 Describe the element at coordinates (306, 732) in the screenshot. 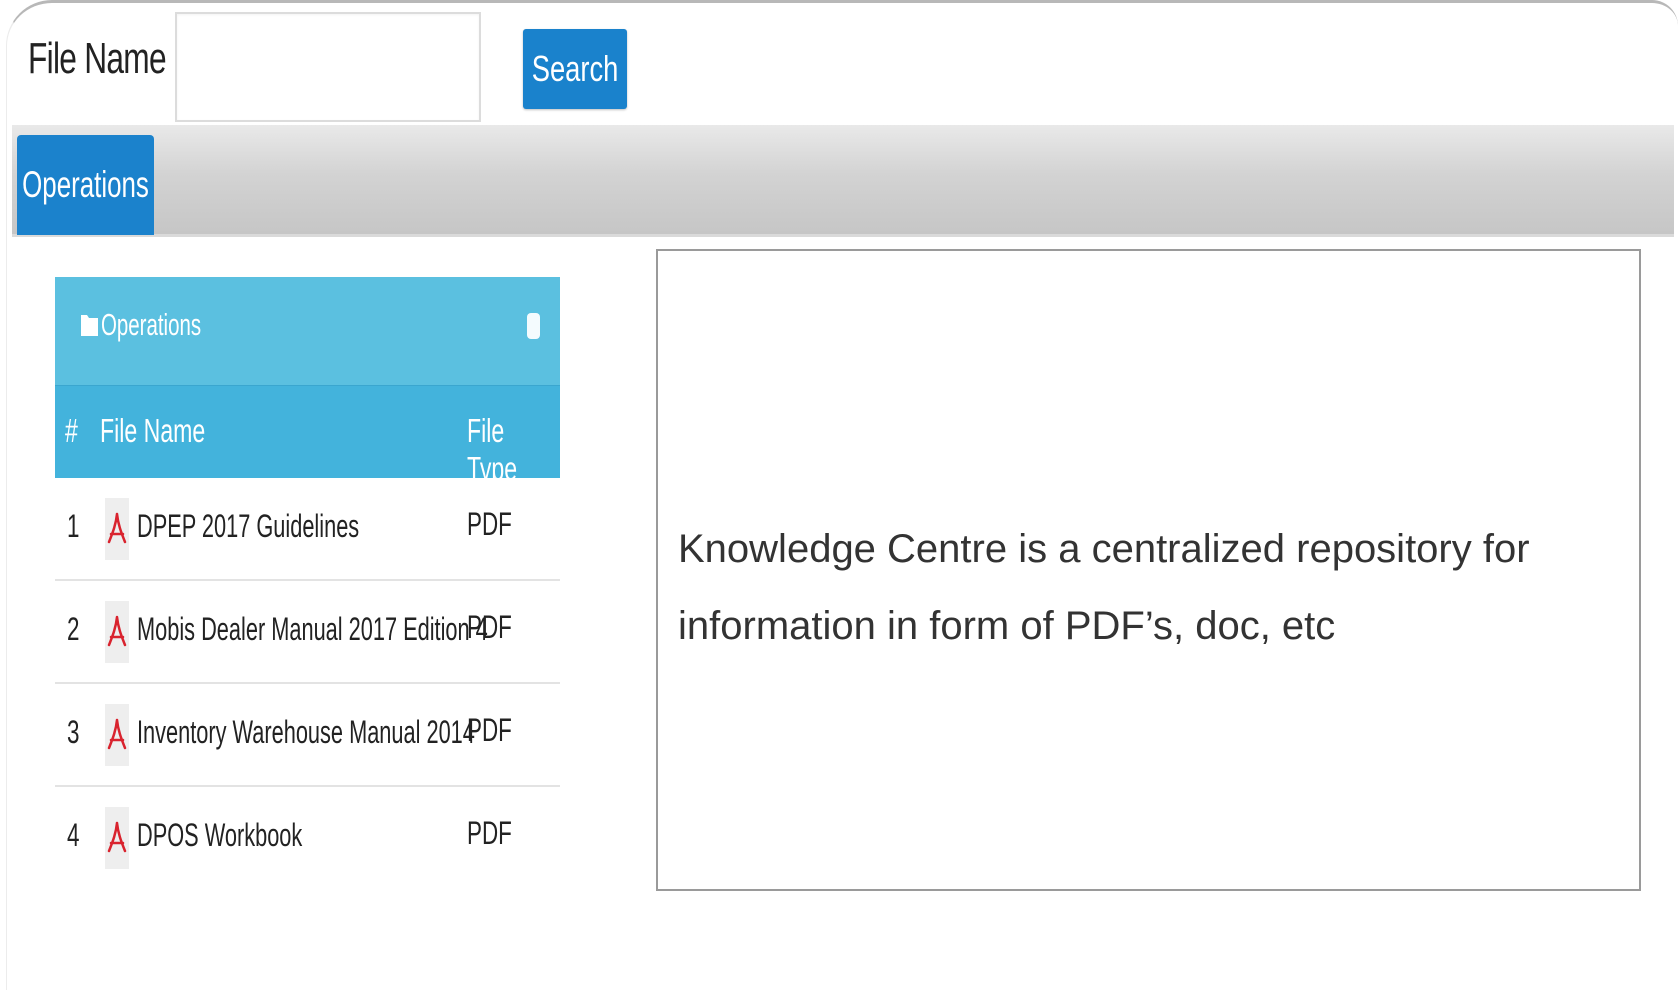

I see `file-name-link: Inventory Warehouse Manual 2014` at that location.